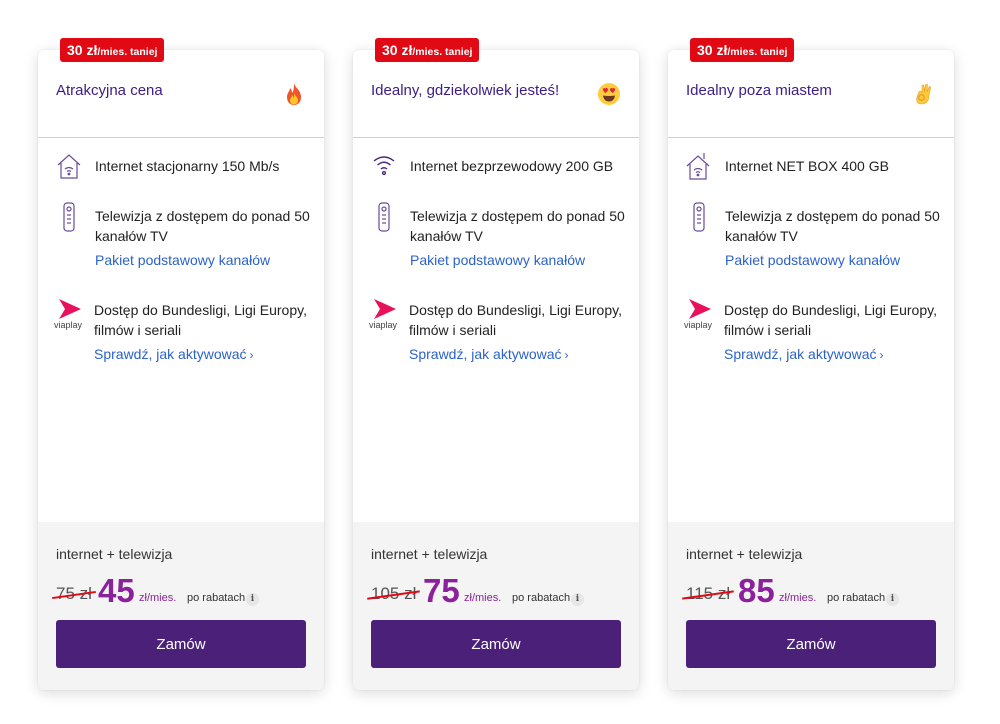  Describe the element at coordinates (708, 594) in the screenshot. I see `old-price: 115 zł` at that location.